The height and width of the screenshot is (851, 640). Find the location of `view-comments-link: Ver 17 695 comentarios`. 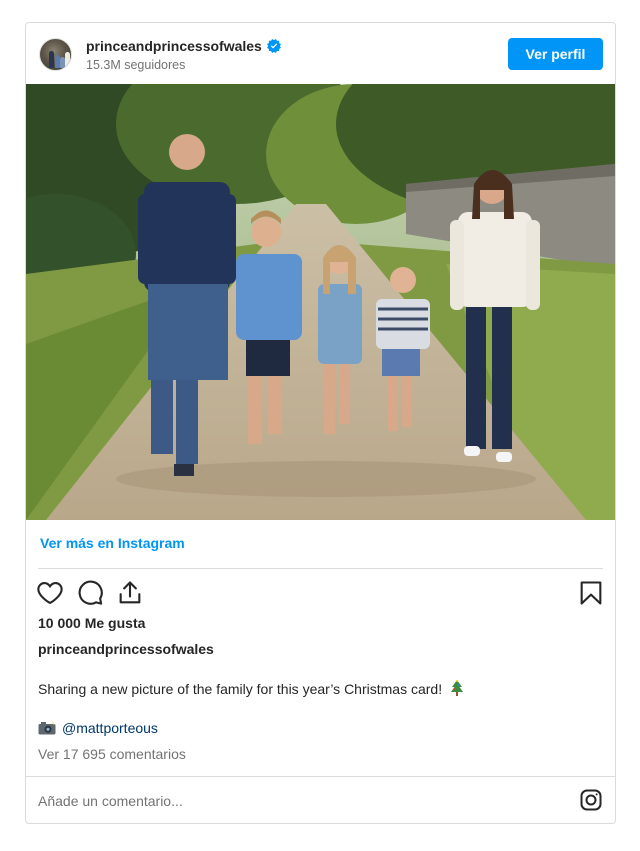

view-comments-link: Ver 17 695 comentarios is located at coordinates (112, 754).